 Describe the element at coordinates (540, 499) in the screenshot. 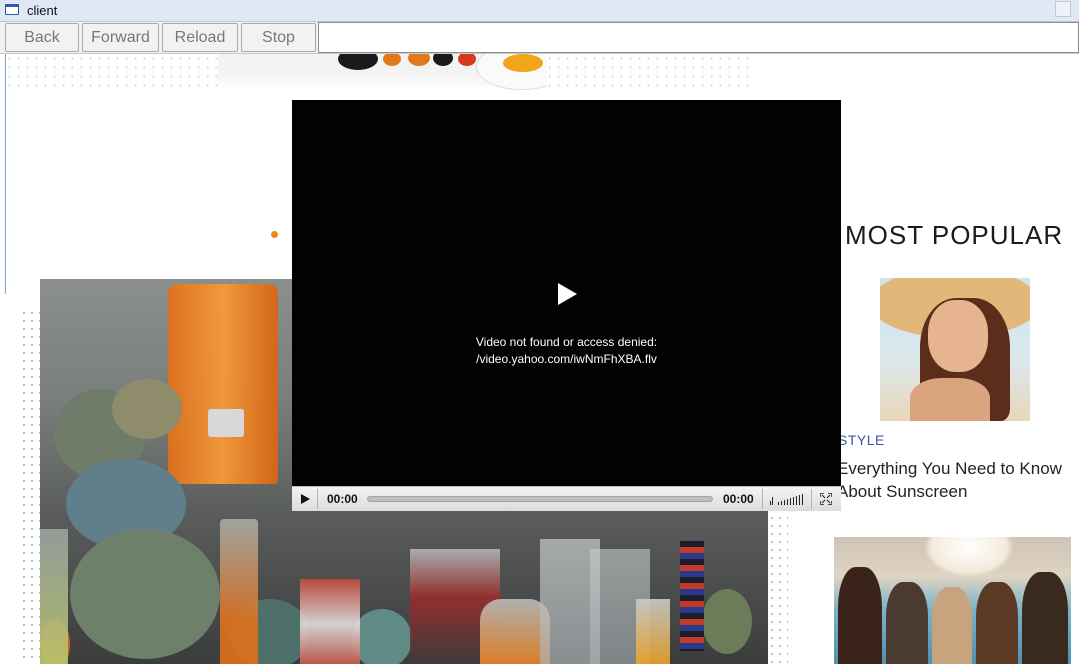

I see `seek-bar` at that location.